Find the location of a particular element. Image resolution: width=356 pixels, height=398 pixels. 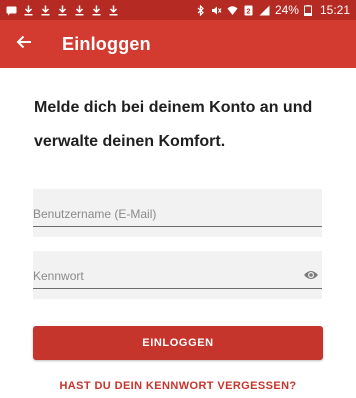

battery-percent: 24% is located at coordinates (286, 10).